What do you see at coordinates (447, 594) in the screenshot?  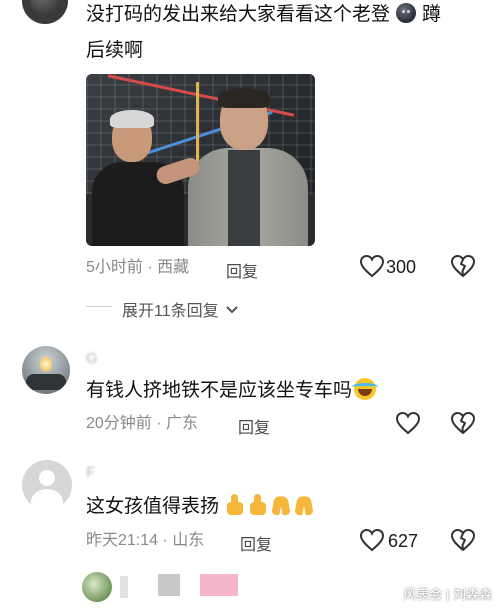 I see `watermark: 风表会 | 刘森森` at bounding box center [447, 594].